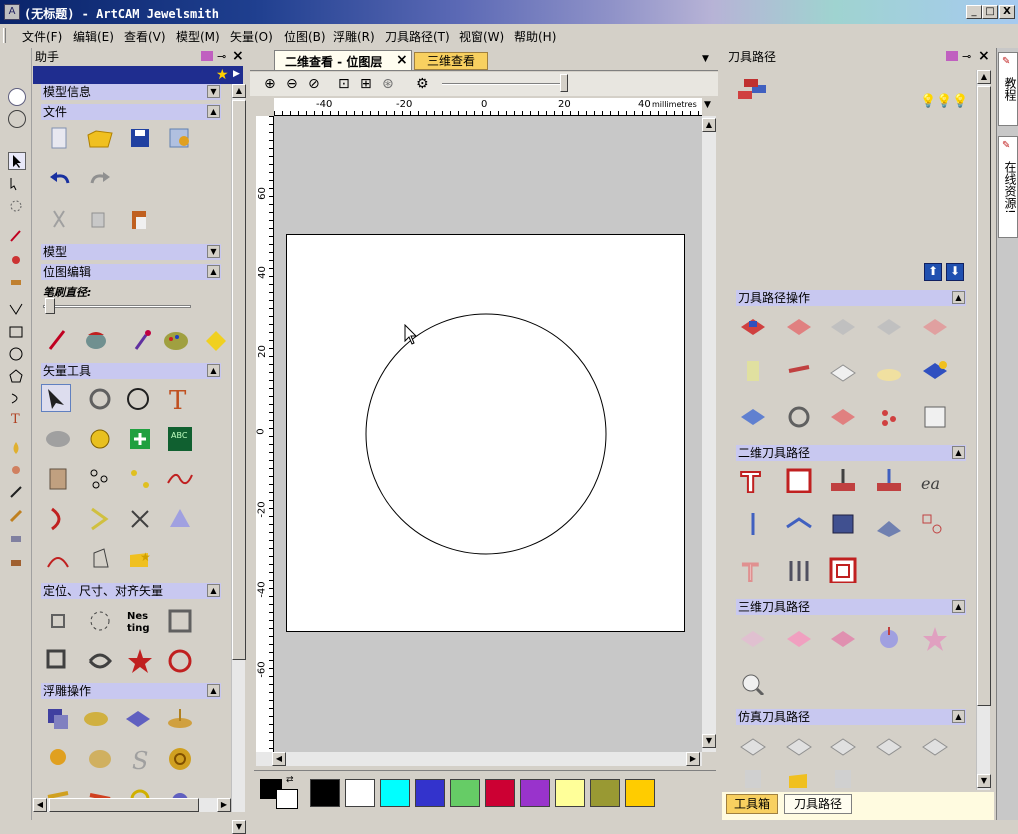  Describe the element at coordinates (140, 758) in the screenshot. I see `relief-weave-icon: S` at that location.